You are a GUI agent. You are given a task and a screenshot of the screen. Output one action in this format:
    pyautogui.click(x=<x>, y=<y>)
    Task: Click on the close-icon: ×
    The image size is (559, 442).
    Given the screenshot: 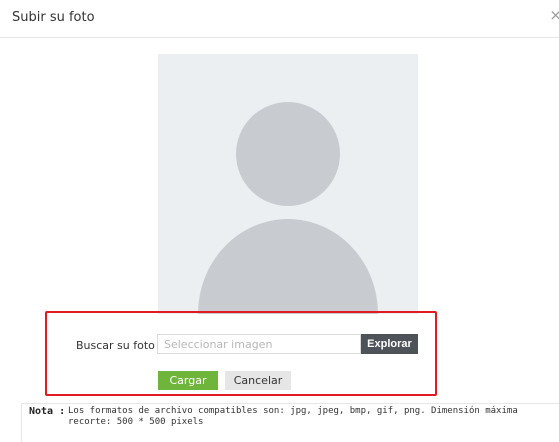 What is the action you would take?
    pyautogui.click(x=554, y=15)
    